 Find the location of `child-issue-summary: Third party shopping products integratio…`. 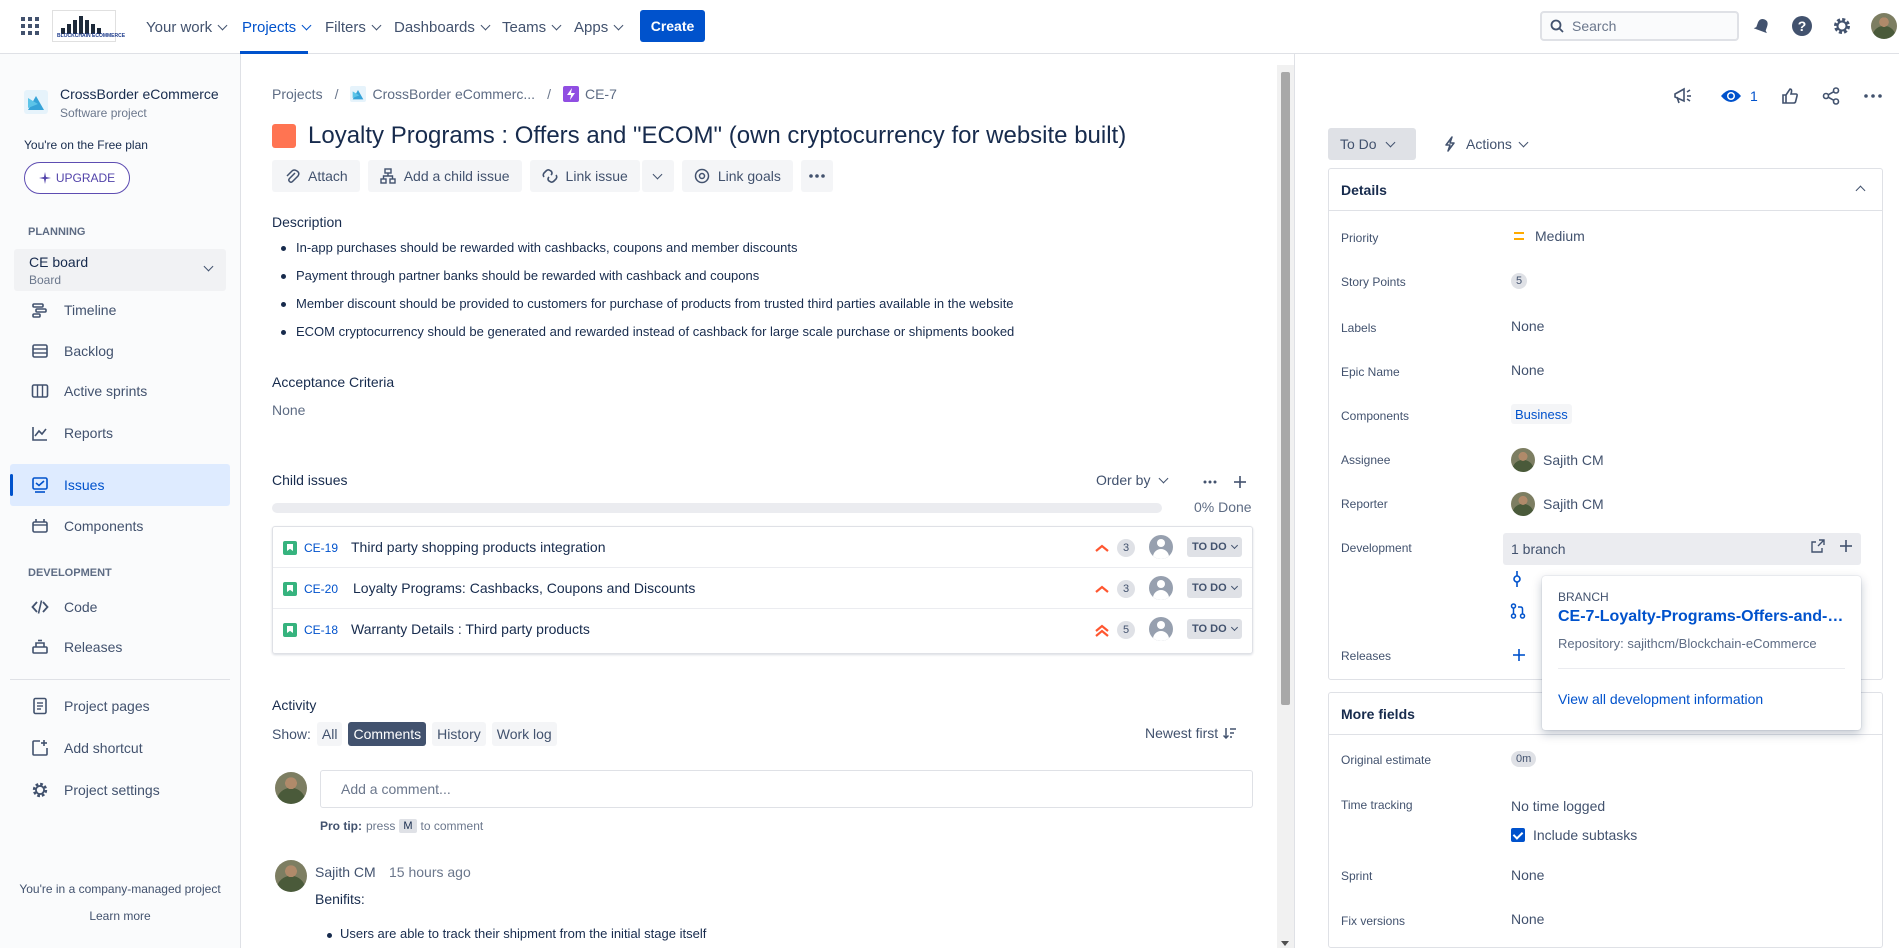

child-issue-summary: Third party shopping products integratio… is located at coordinates (478, 547).